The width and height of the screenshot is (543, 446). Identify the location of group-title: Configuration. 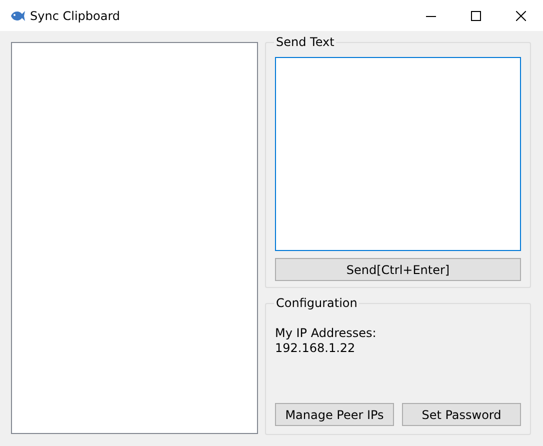
(316, 303).